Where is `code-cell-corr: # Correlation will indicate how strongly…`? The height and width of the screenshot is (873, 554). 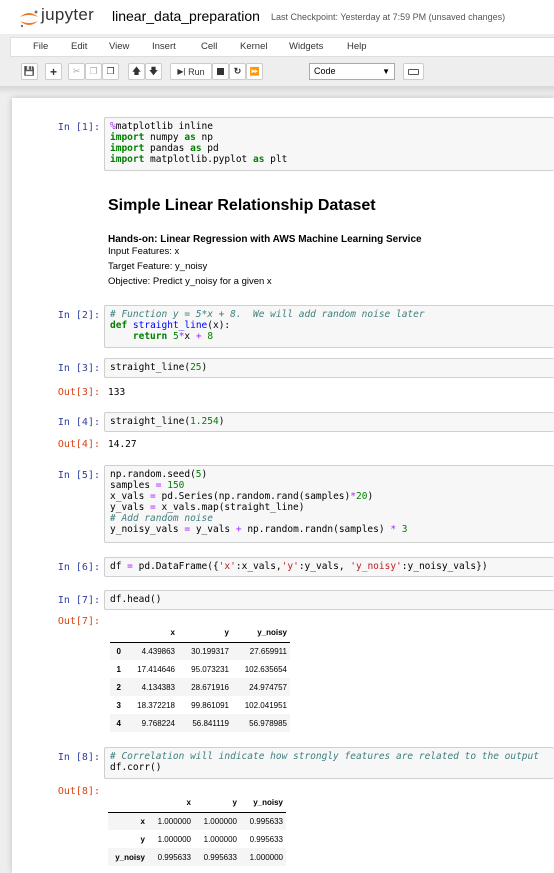 code-cell-corr: # Correlation will indicate how strongly… is located at coordinates (329, 763).